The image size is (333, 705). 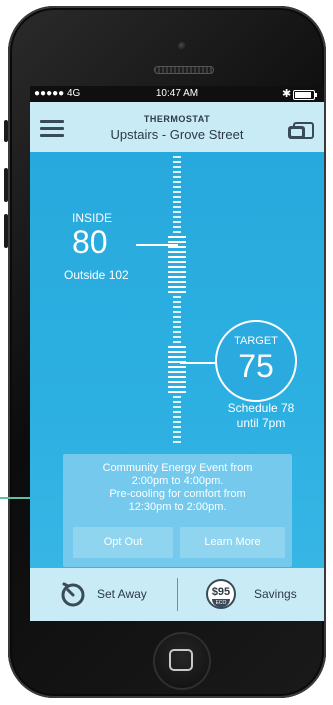 I want to click on event-line-2: 2:00pm to 4:00pm., so click(x=177, y=481).